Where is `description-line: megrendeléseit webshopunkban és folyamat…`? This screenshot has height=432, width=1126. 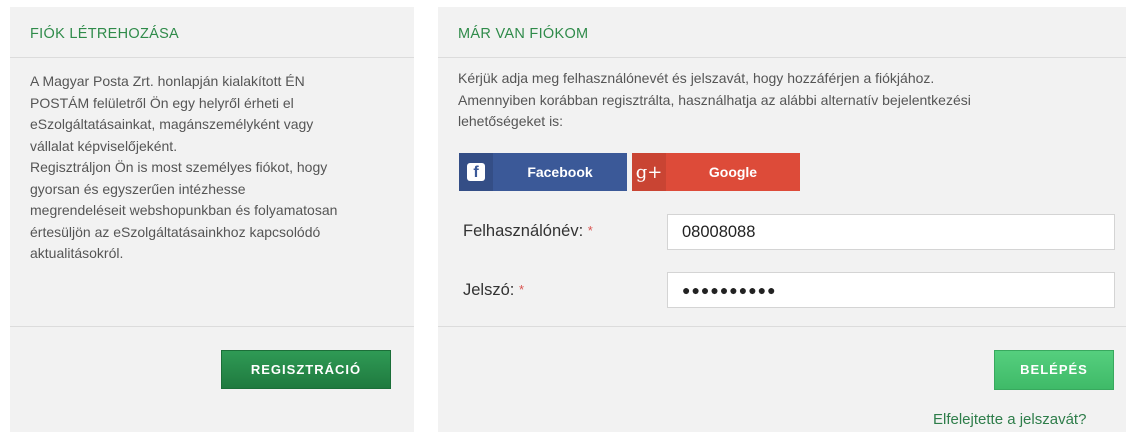 description-line: megrendeléseit webshopunkban és folyamat… is located at coordinates (184, 210).